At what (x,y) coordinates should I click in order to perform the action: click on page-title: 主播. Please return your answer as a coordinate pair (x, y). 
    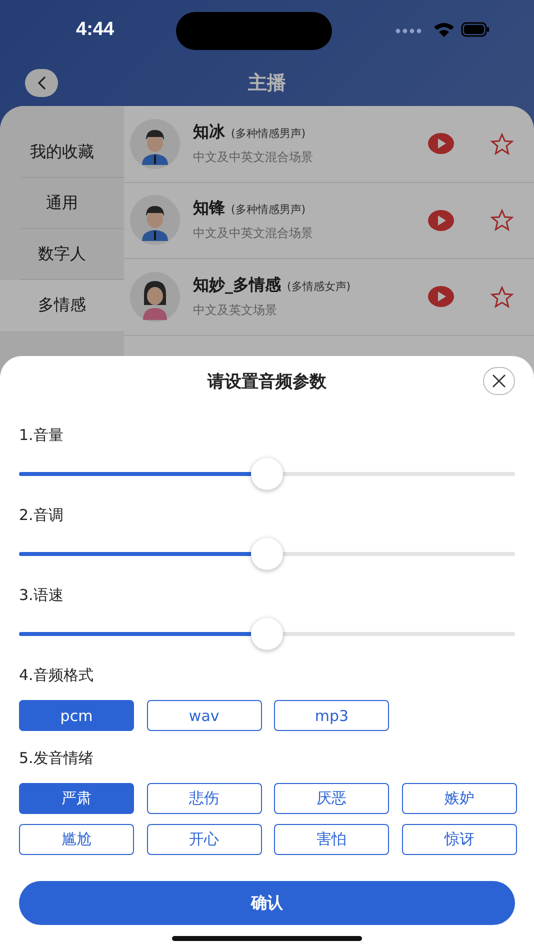
    Looking at the image, I should click on (267, 83).